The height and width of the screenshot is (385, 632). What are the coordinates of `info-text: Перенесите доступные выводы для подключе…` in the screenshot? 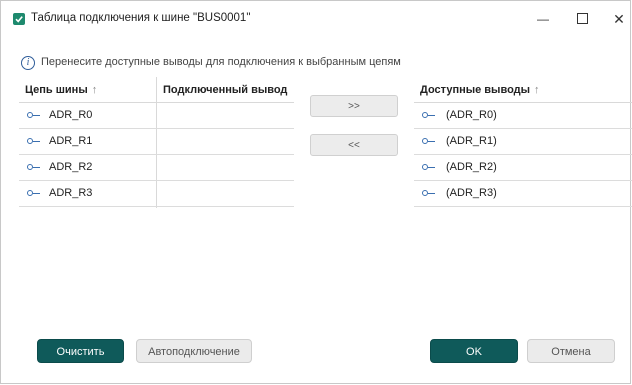 It's located at (221, 62).